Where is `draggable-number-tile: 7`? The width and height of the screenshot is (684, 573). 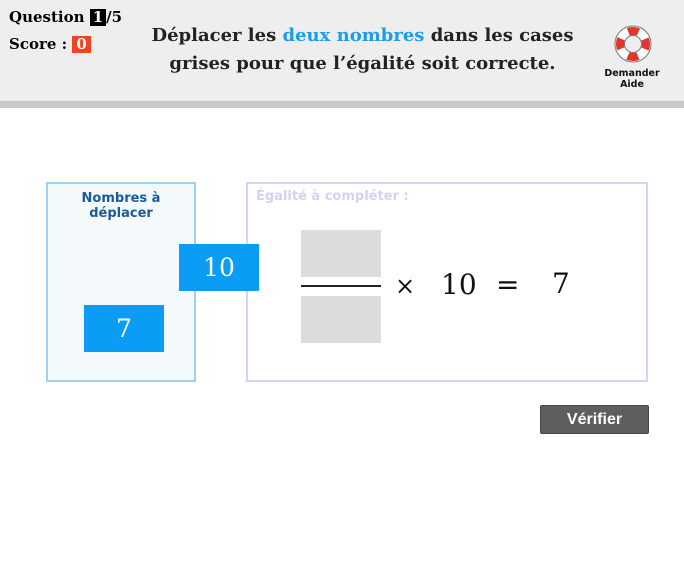
draggable-number-tile: 7 is located at coordinates (124, 328).